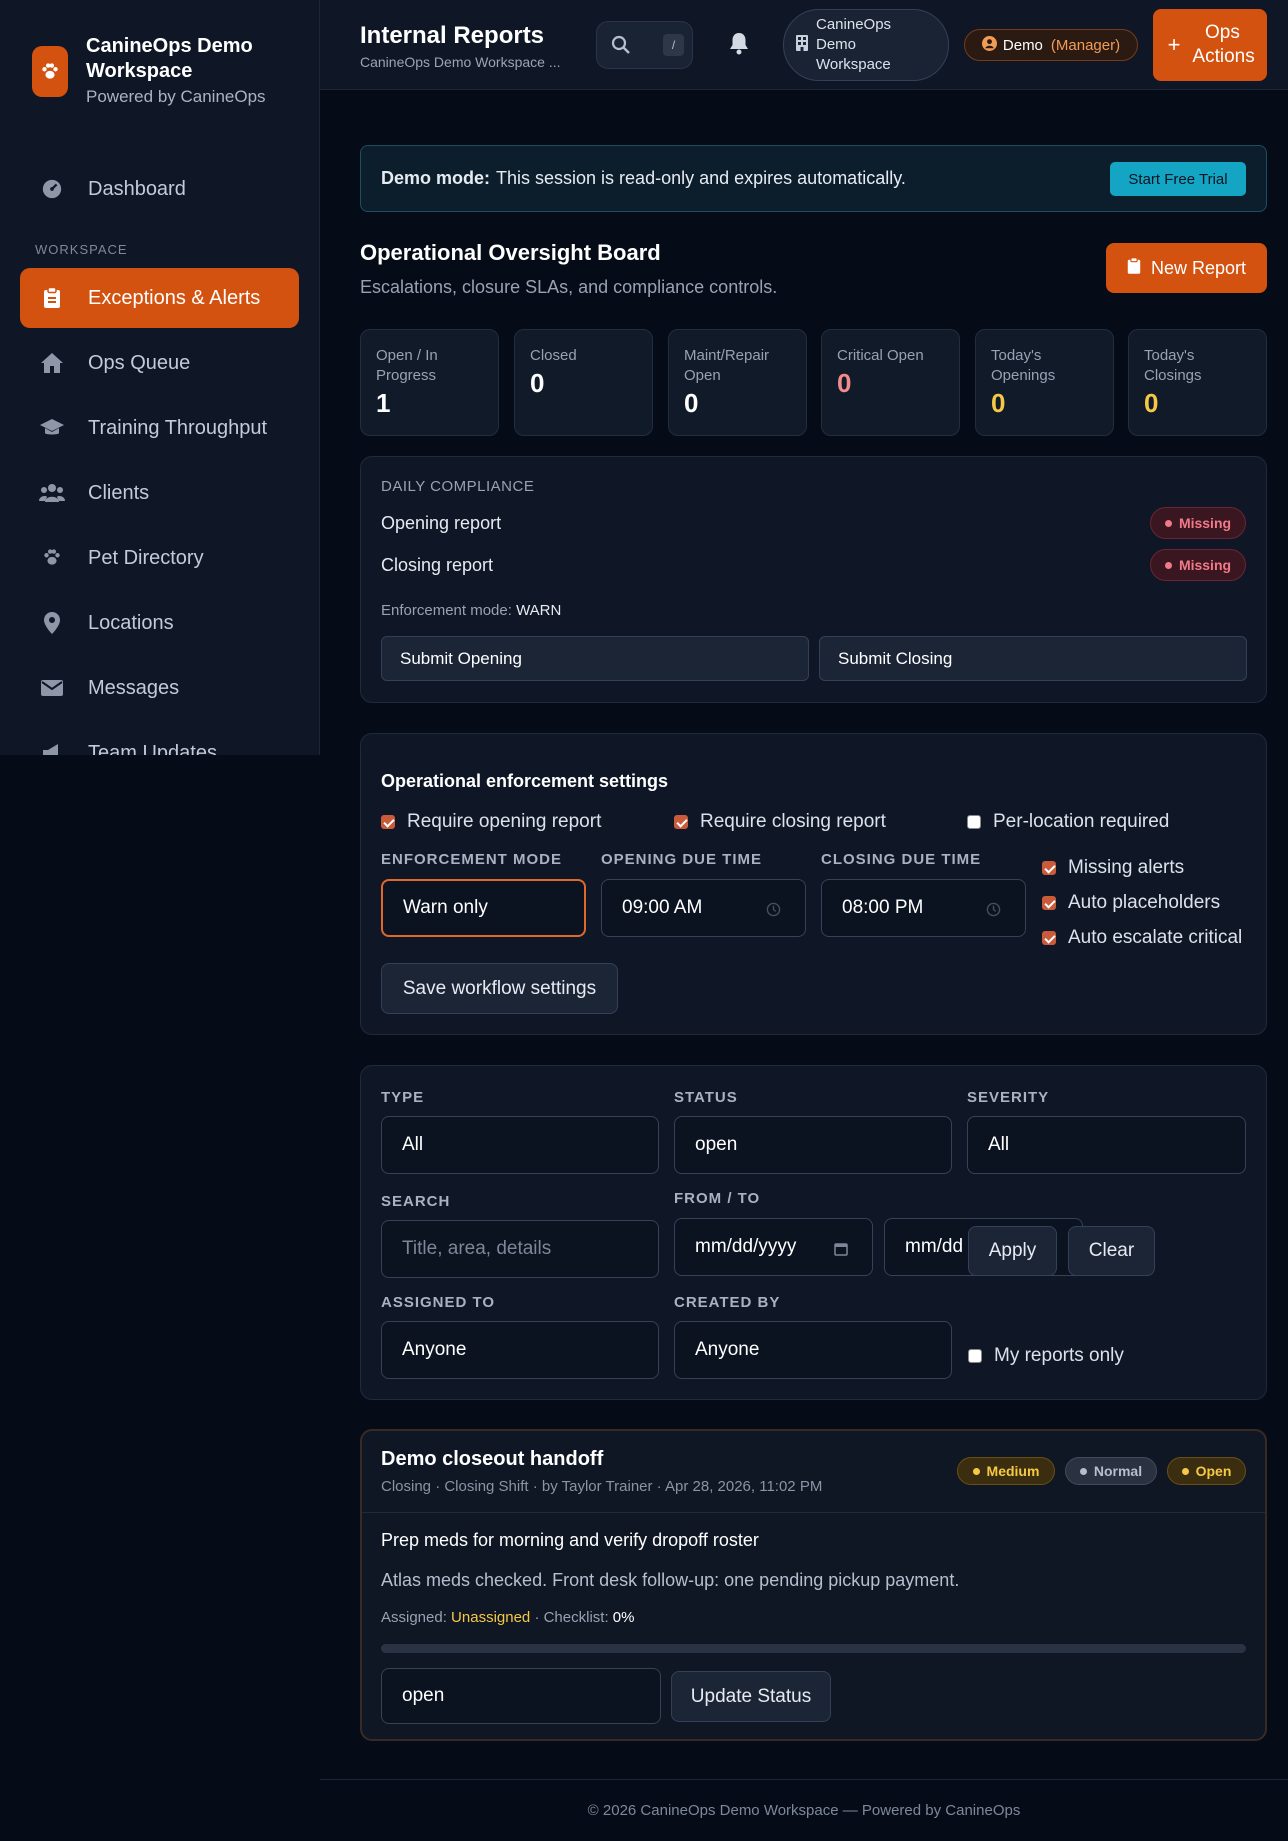 The width and height of the screenshot is (1288, 1841). What do you see at coordinates (159, 298) in the screenshot?
I see `sidebar-item-exceptions-alerts: Exceptions & Alerts` at bounding box center [159, 298].